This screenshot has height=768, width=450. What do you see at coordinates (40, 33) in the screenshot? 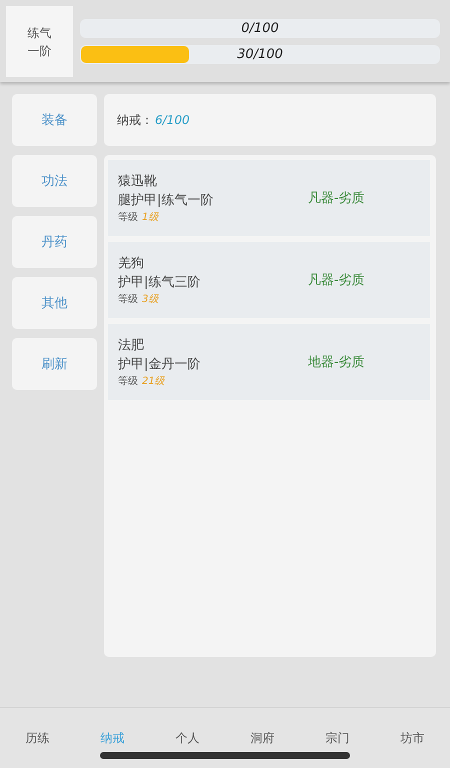
I see `realm-label: 练气` at bounding box center [40, 33].